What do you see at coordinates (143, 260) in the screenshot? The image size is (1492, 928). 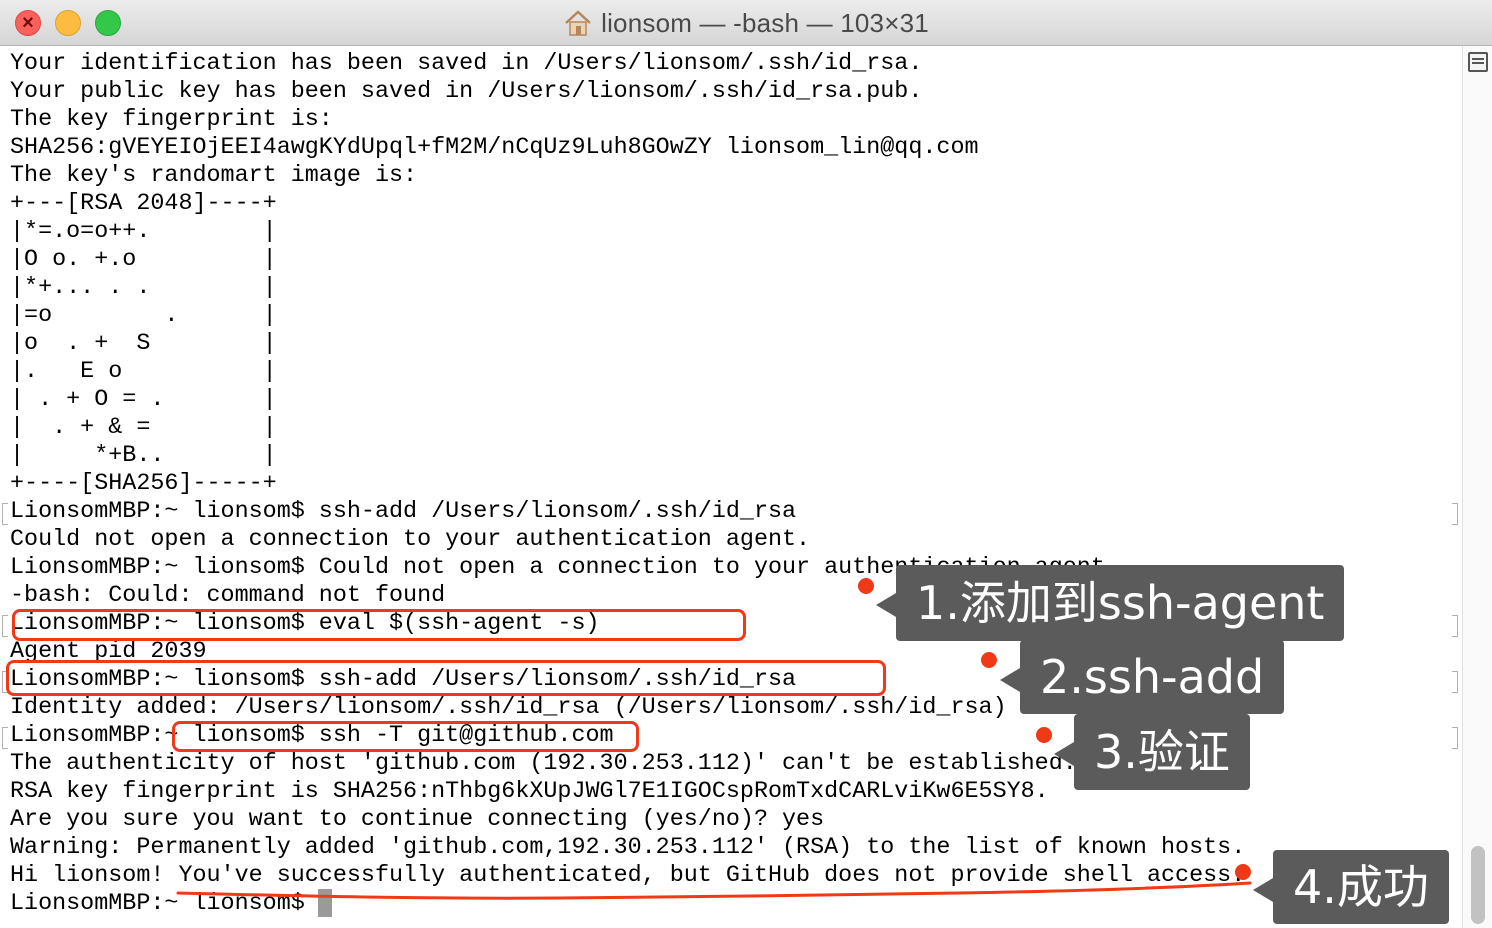 I see `terminal-line: |O o. +.o |` at bounding box center [143, 260].